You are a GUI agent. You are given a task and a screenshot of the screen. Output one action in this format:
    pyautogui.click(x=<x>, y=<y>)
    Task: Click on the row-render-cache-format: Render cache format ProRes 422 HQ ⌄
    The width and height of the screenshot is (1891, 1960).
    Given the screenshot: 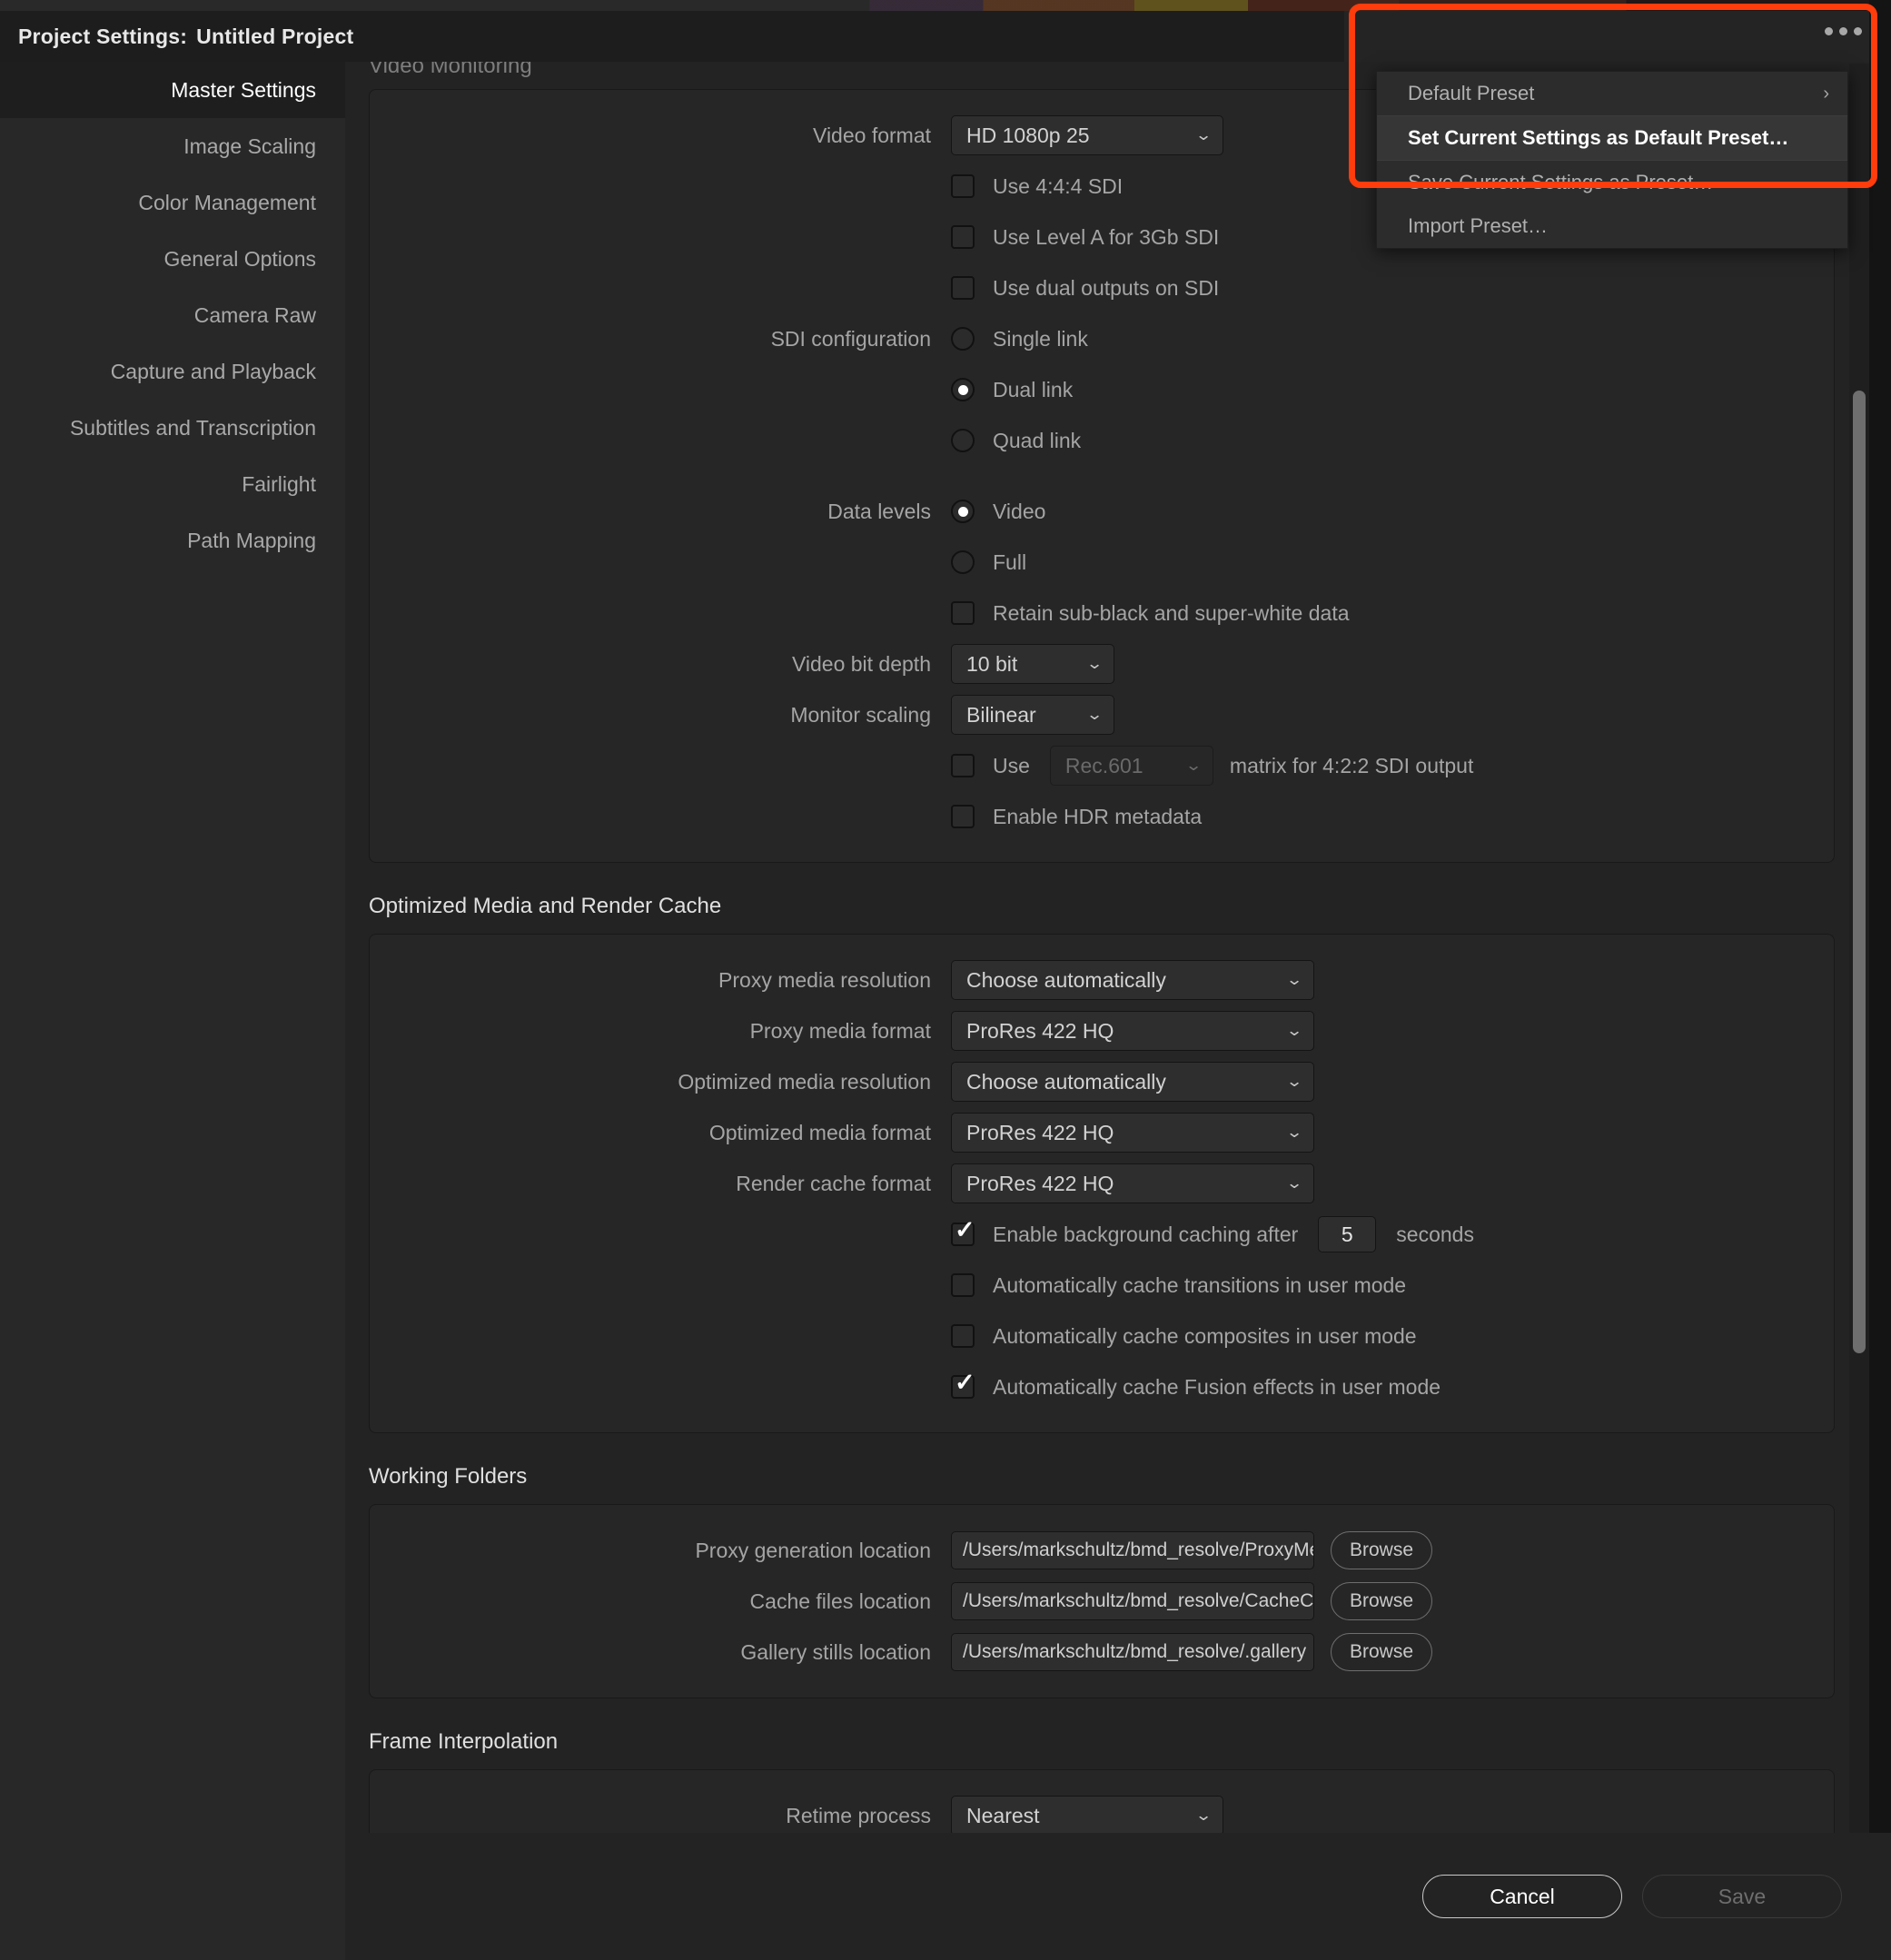 What is the action you would take?
    pyautogui.click(x=1102, y=1183)
    